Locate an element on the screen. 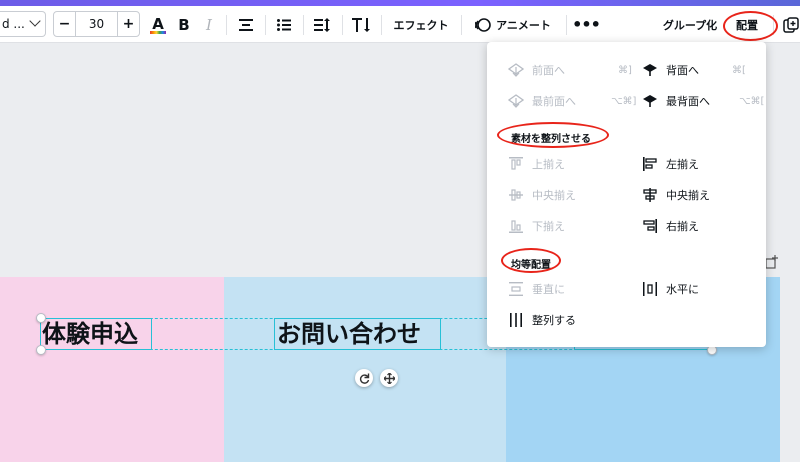 Image resolution: width=800 pixels, height=462 pixels. align-middle-icon is located at coordinates (516, 195).